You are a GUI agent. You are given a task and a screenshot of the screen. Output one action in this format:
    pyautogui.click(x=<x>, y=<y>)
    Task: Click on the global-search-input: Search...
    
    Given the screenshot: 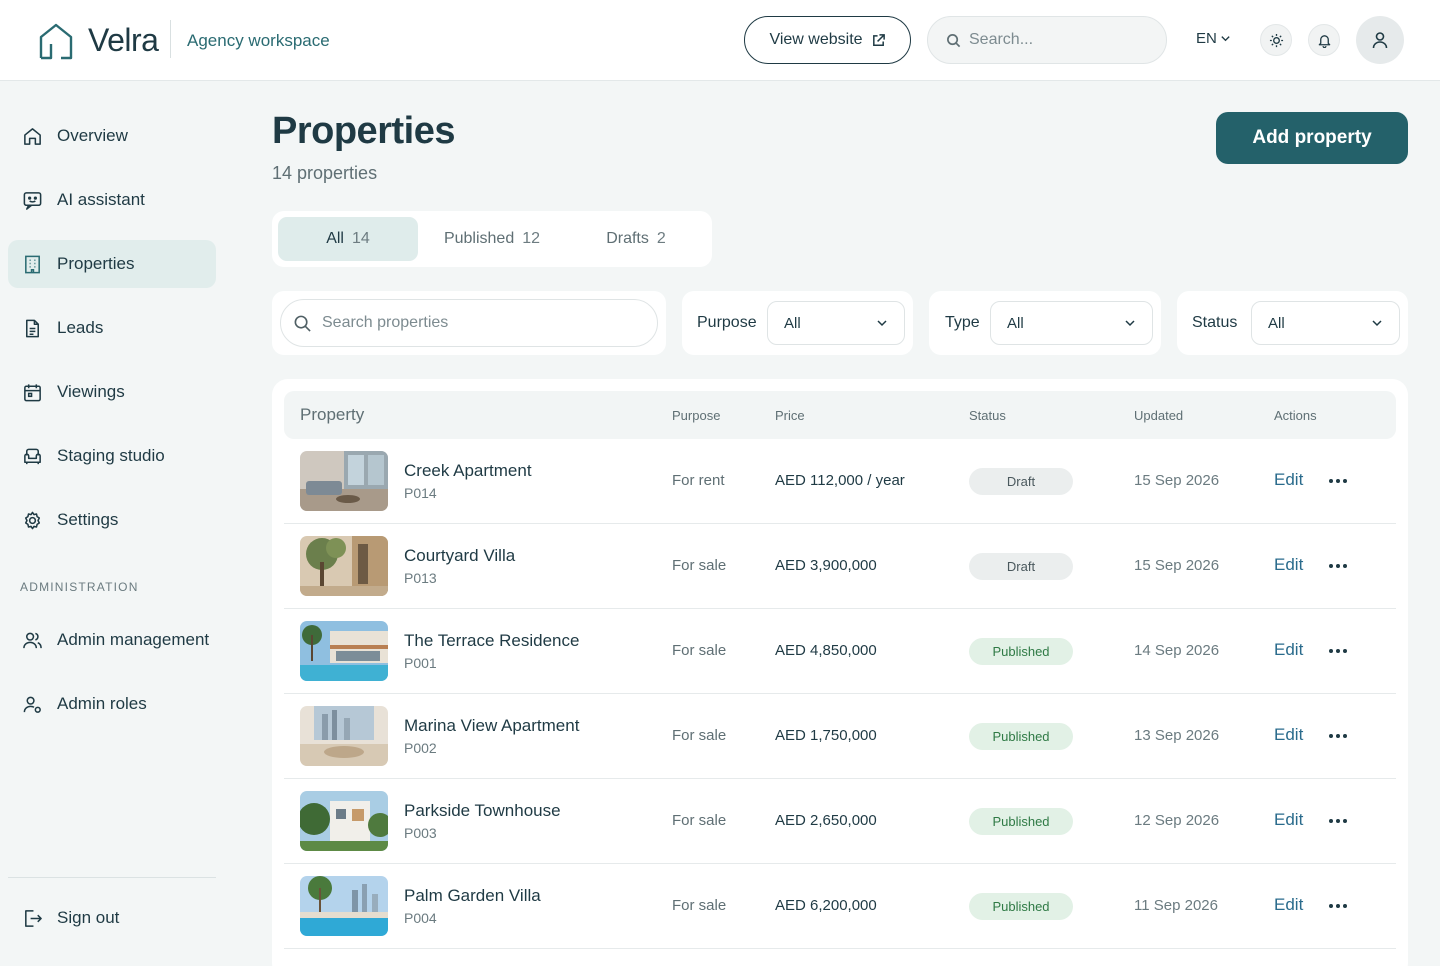 What is the action you would take?
    pyautogui.click(x=1047, y=40)
    